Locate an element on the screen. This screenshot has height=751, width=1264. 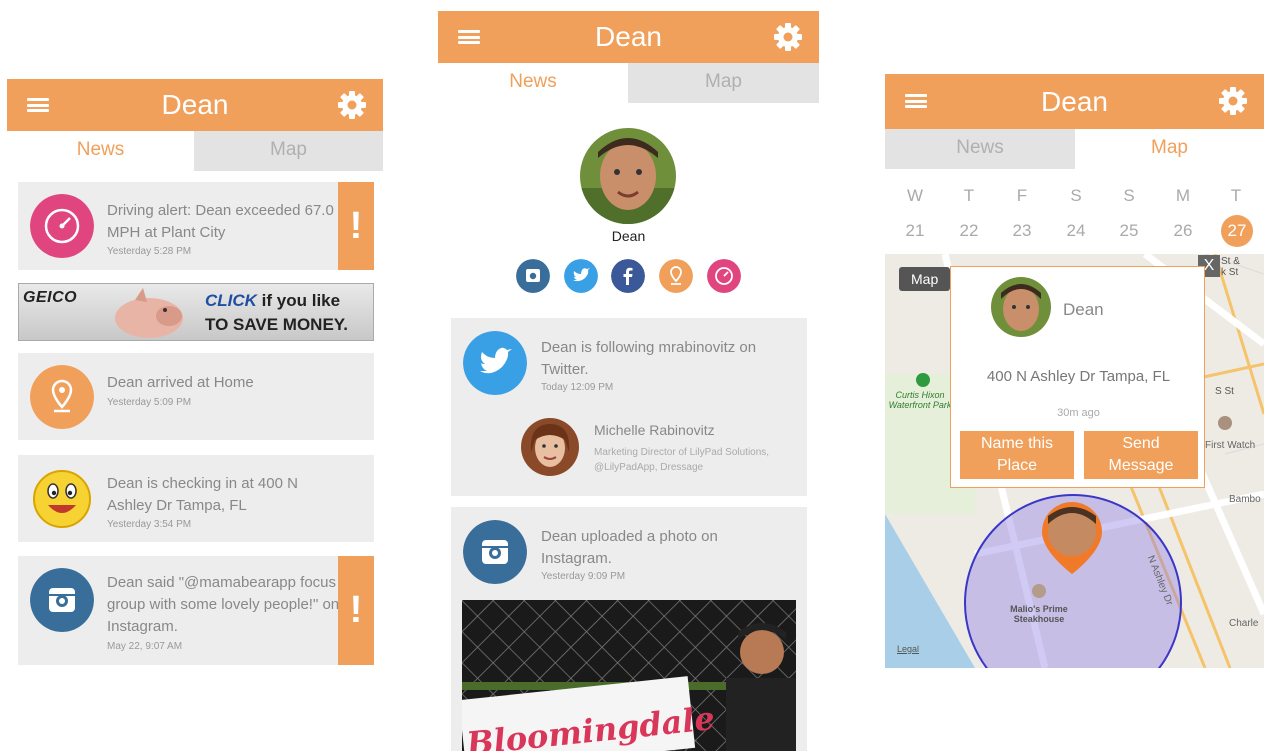
popup-address: 400 N Ashley Dr Tampa, FL is located at coordinates (1078, 376).